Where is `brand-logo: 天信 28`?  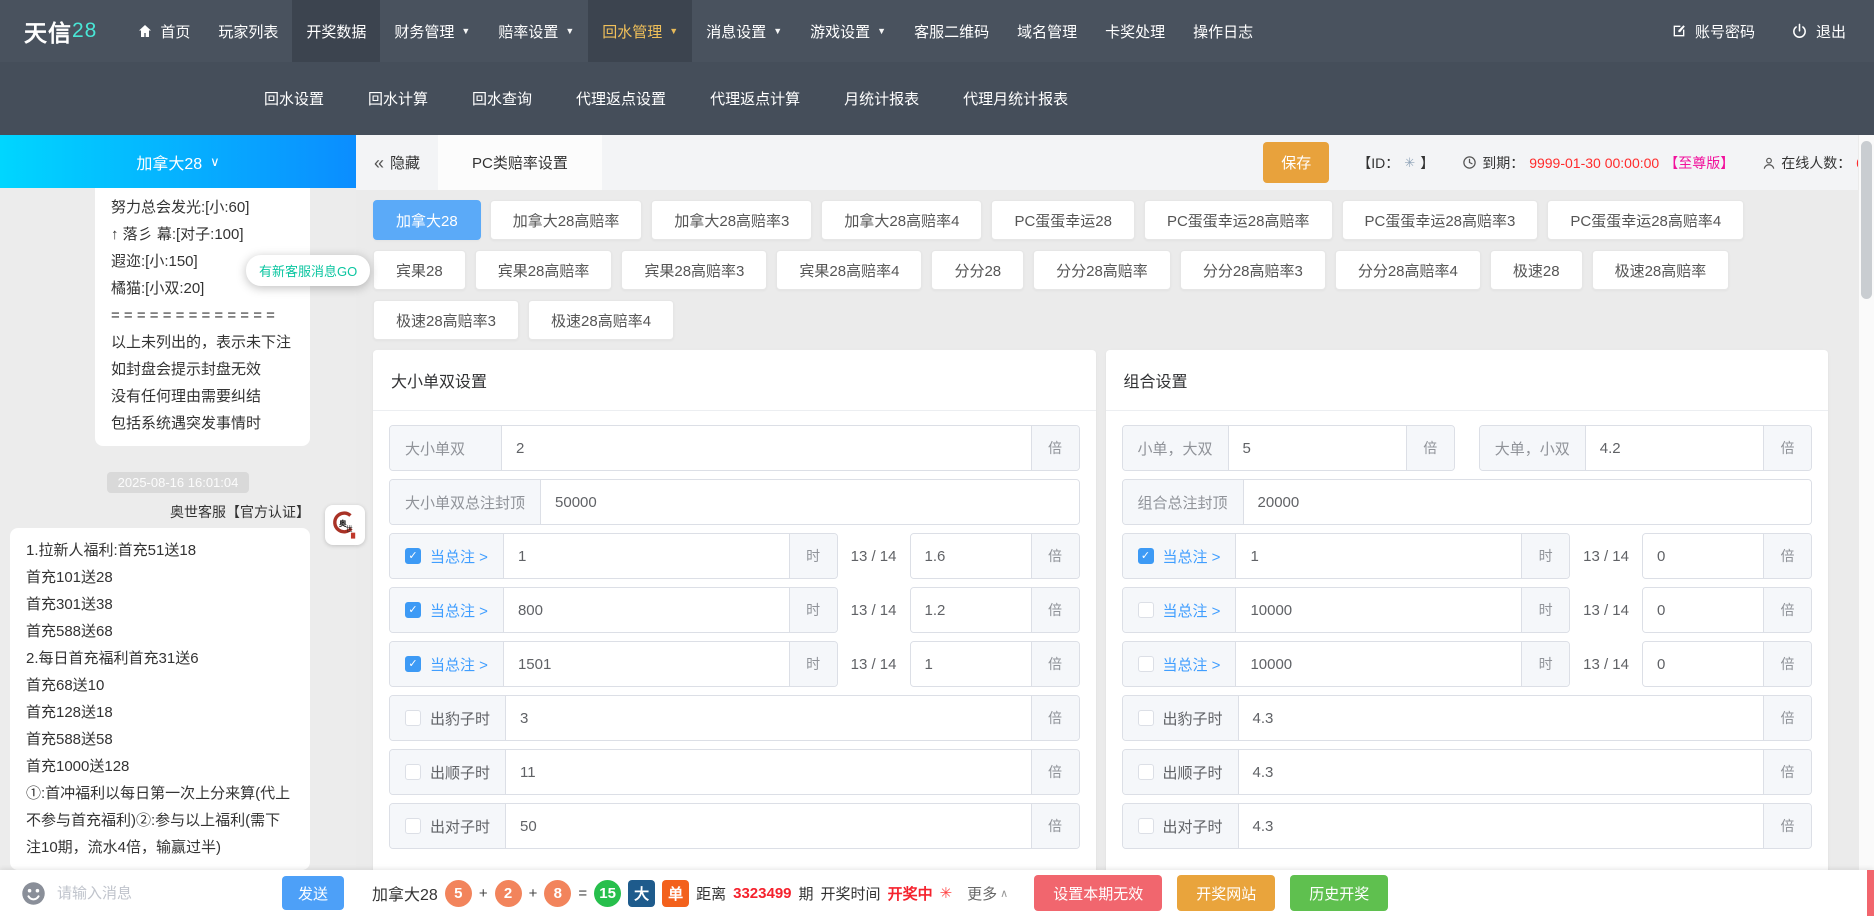
brand-logo: 天信 28 is located at coordinates (60, 31).